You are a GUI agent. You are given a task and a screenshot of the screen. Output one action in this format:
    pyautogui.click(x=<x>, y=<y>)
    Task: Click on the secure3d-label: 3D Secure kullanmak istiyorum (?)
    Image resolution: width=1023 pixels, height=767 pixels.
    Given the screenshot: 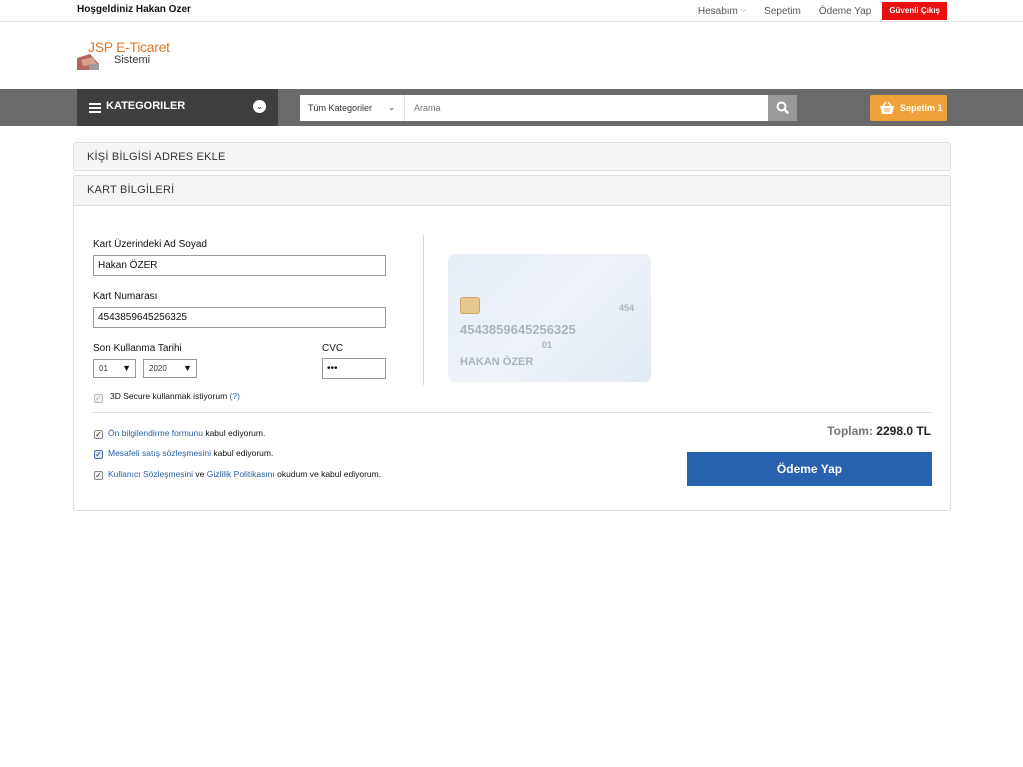 What is the action you would take?
    pyautogui.click(x=175, y=396)
    